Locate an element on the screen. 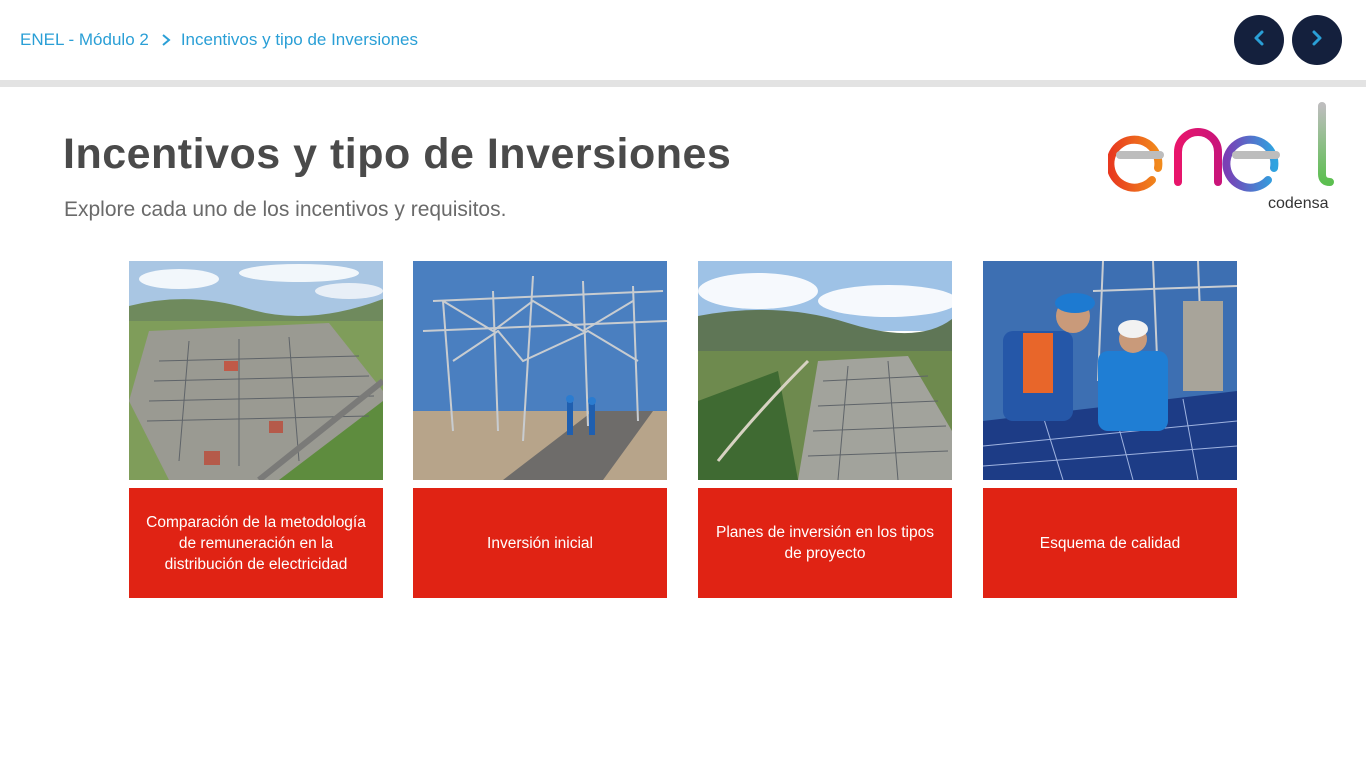  substation-structure-photo is located at coordinates (540, 370).